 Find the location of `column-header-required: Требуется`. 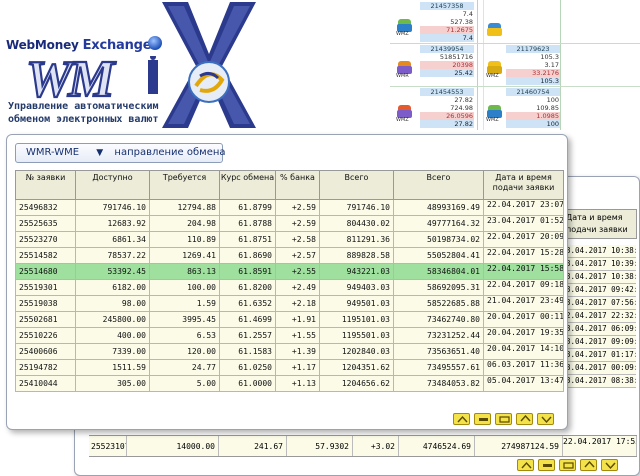

column-header-required: Требуется is located at coordinates (184, 185).